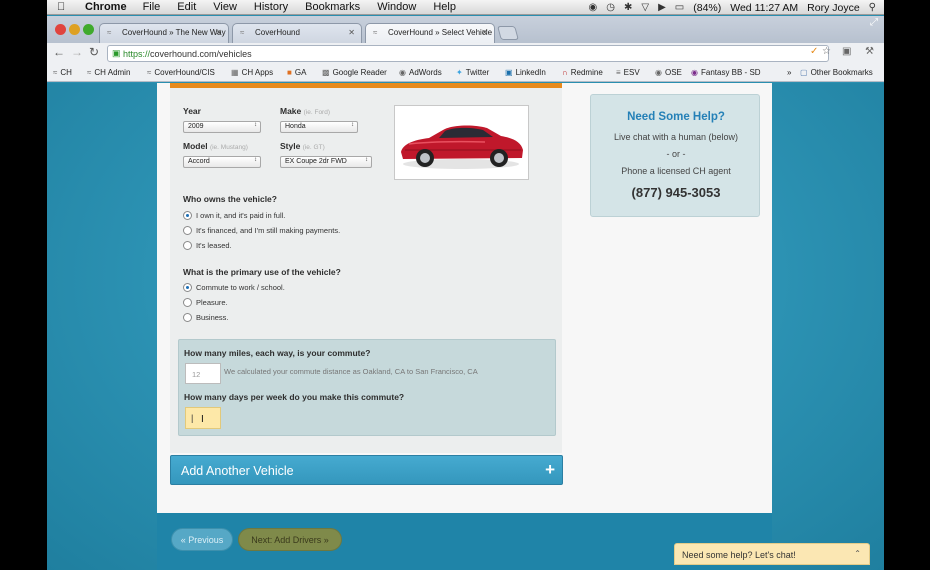 The image size is (930, 570). What do you see at coordinates (772, 554) in the screenshot?
I see `chat-widget: Need some help? Let's chat! ⌃` at bounding box center [772, 554].